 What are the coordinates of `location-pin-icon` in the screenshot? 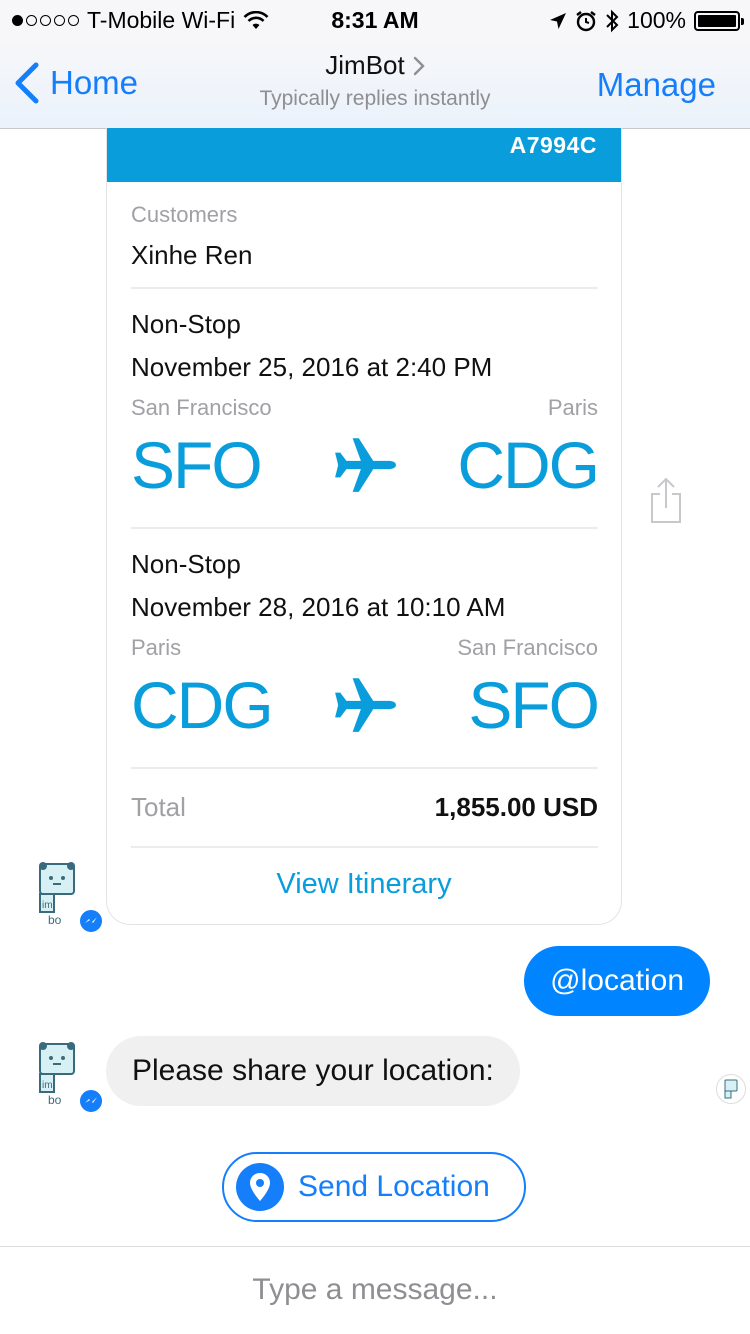 It's located at (260, 1187).